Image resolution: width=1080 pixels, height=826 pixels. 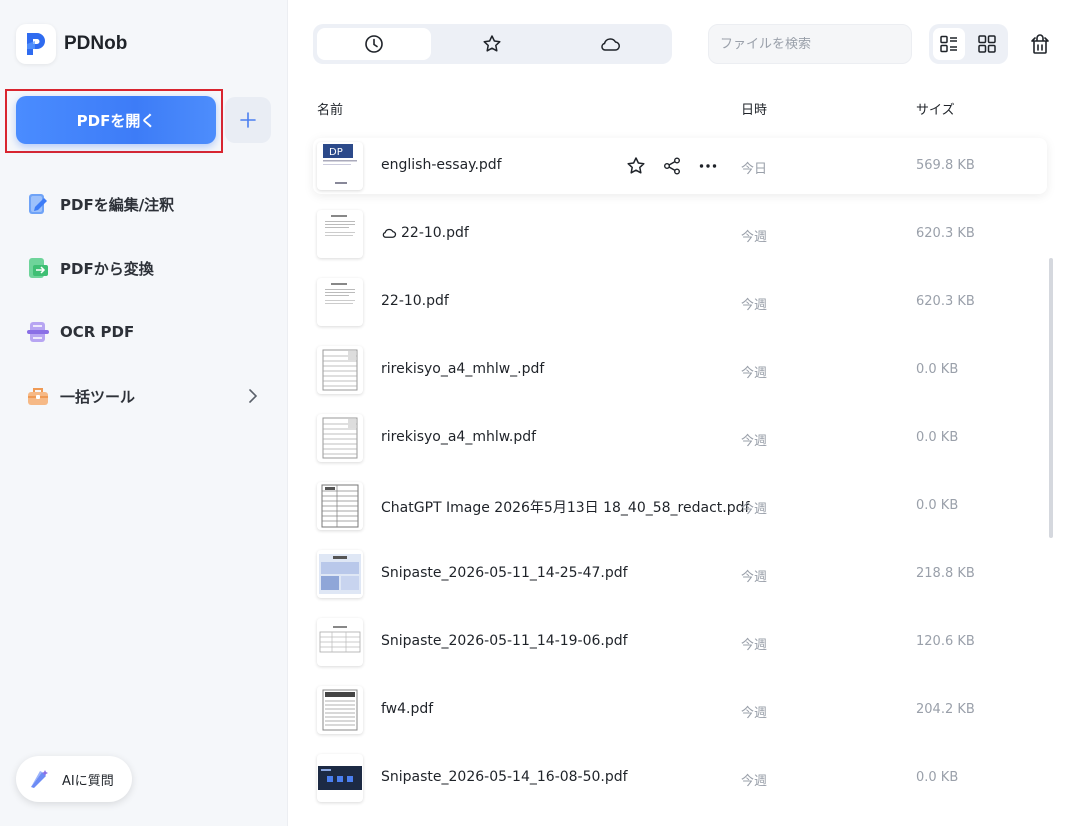 I want to click on file-name: english-essay.pdf, so click(x=441, y=165).